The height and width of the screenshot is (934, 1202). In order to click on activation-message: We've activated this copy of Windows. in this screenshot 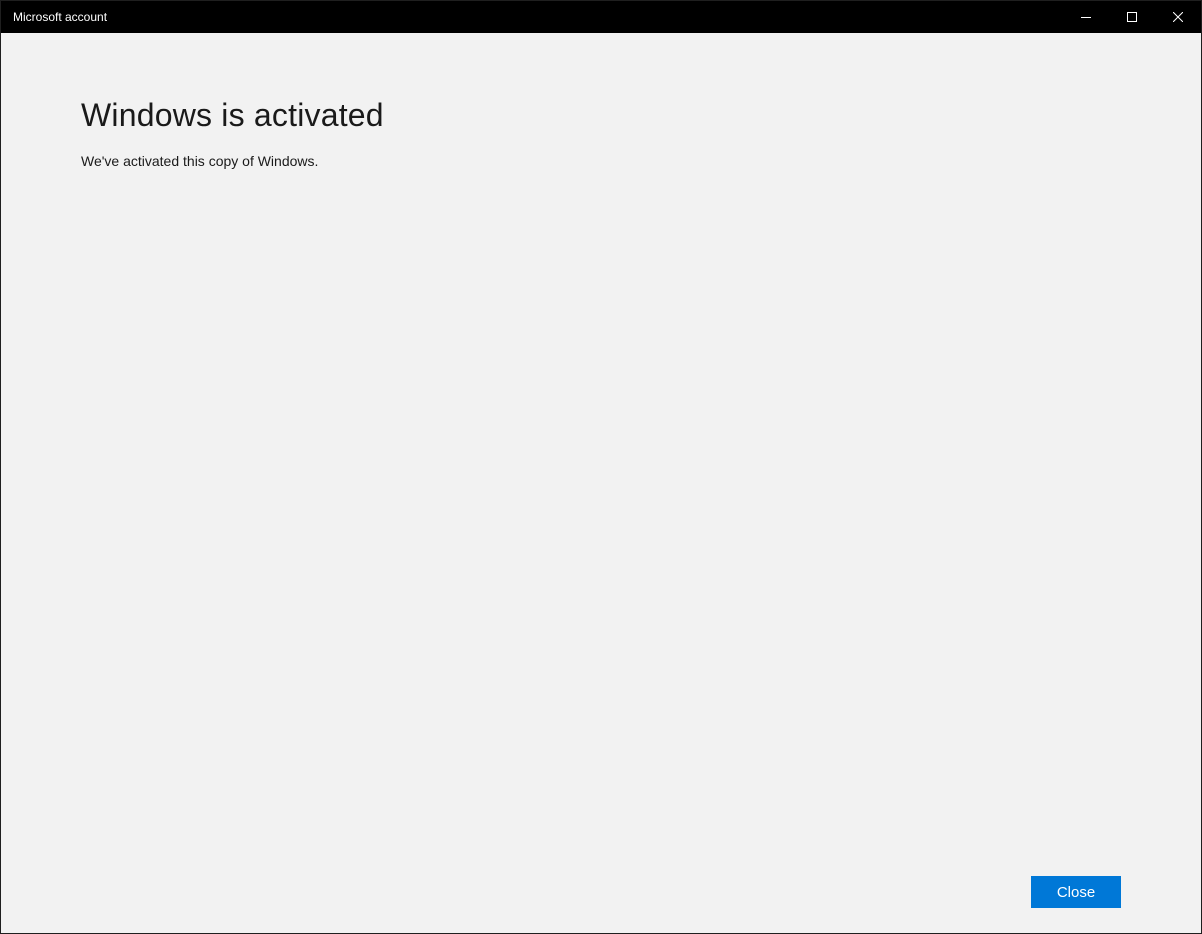, I will do `click(200, 161)`.